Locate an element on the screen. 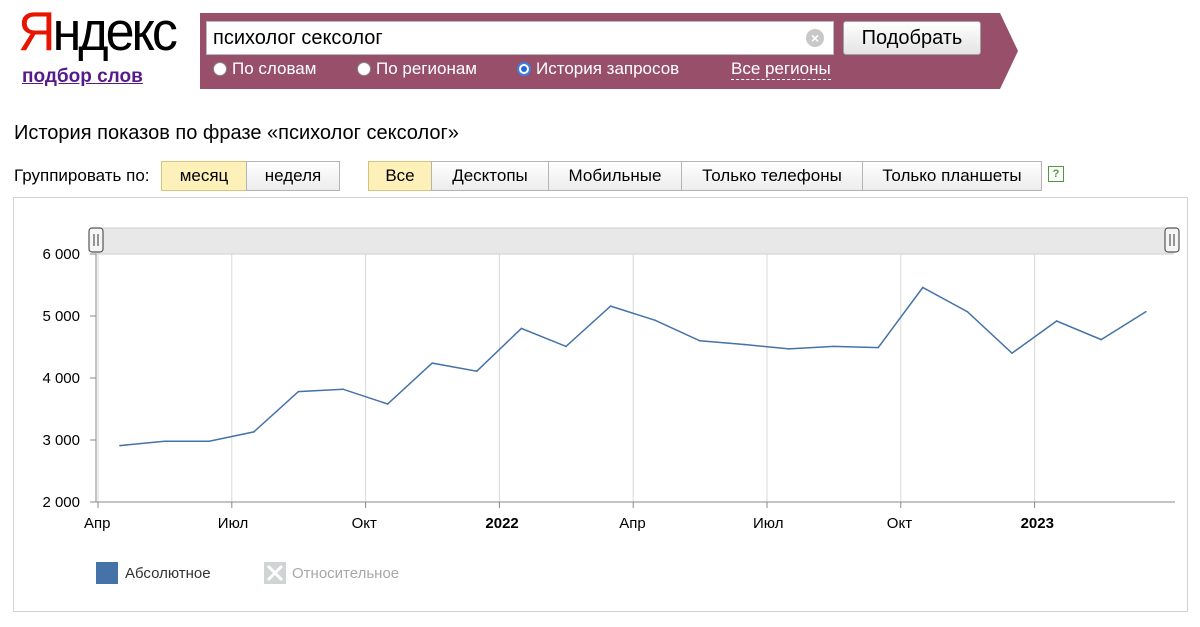  navigator-band is located at coordinates (634, 241).